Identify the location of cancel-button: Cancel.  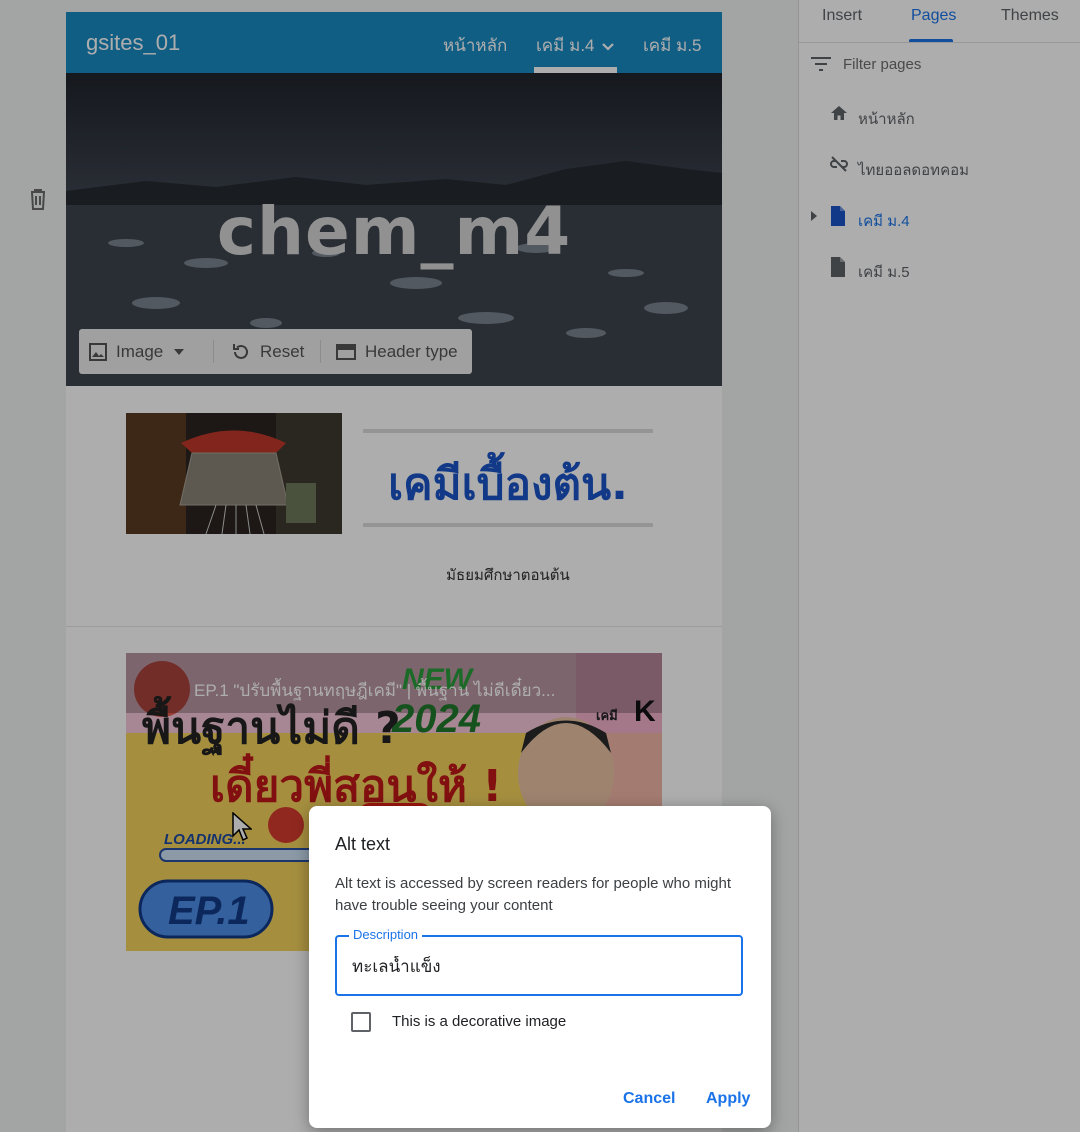
(649, 1099).